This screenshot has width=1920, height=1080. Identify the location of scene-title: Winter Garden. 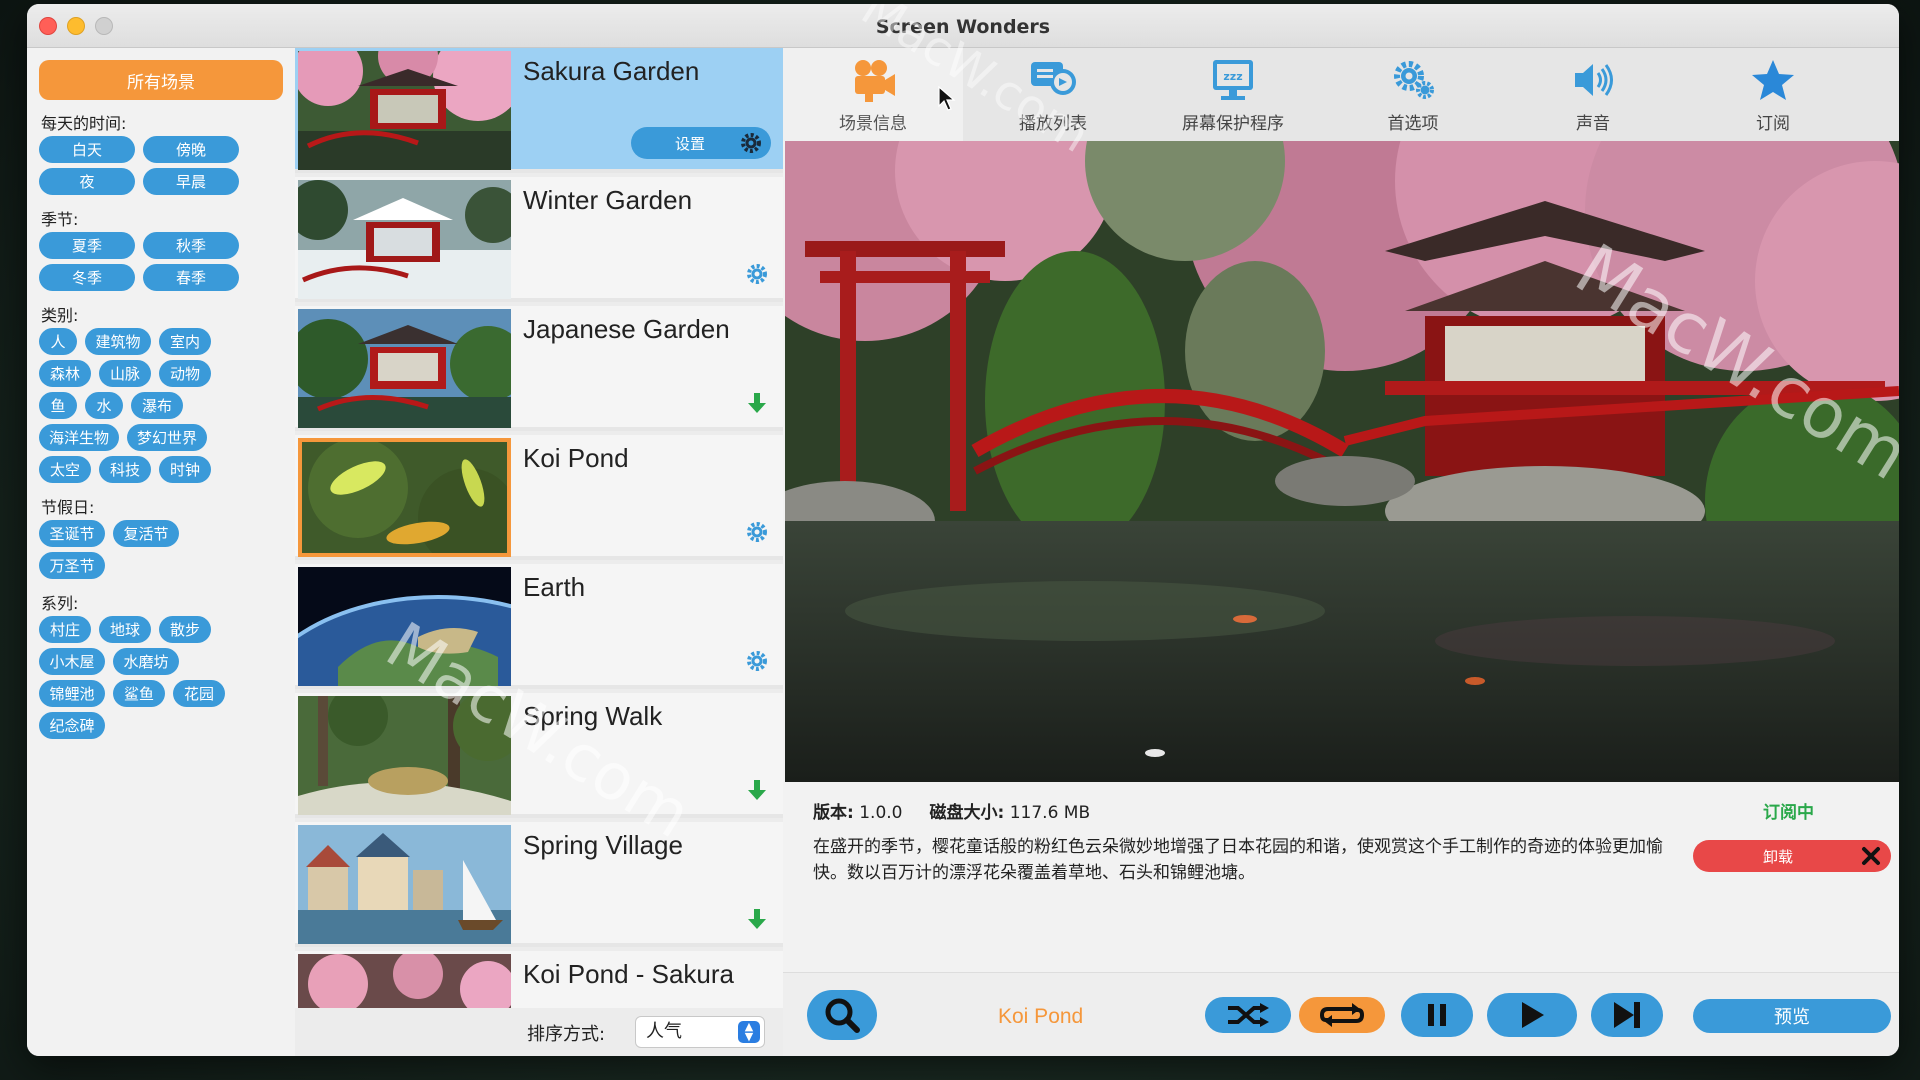
(608, 200).